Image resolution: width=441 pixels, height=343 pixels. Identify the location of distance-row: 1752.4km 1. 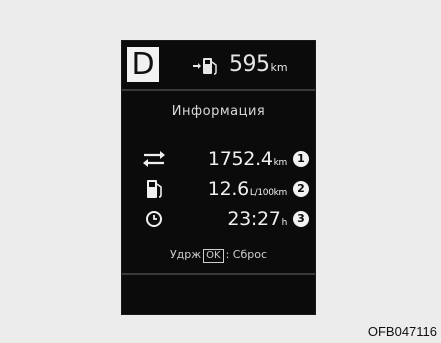
(218, 159).